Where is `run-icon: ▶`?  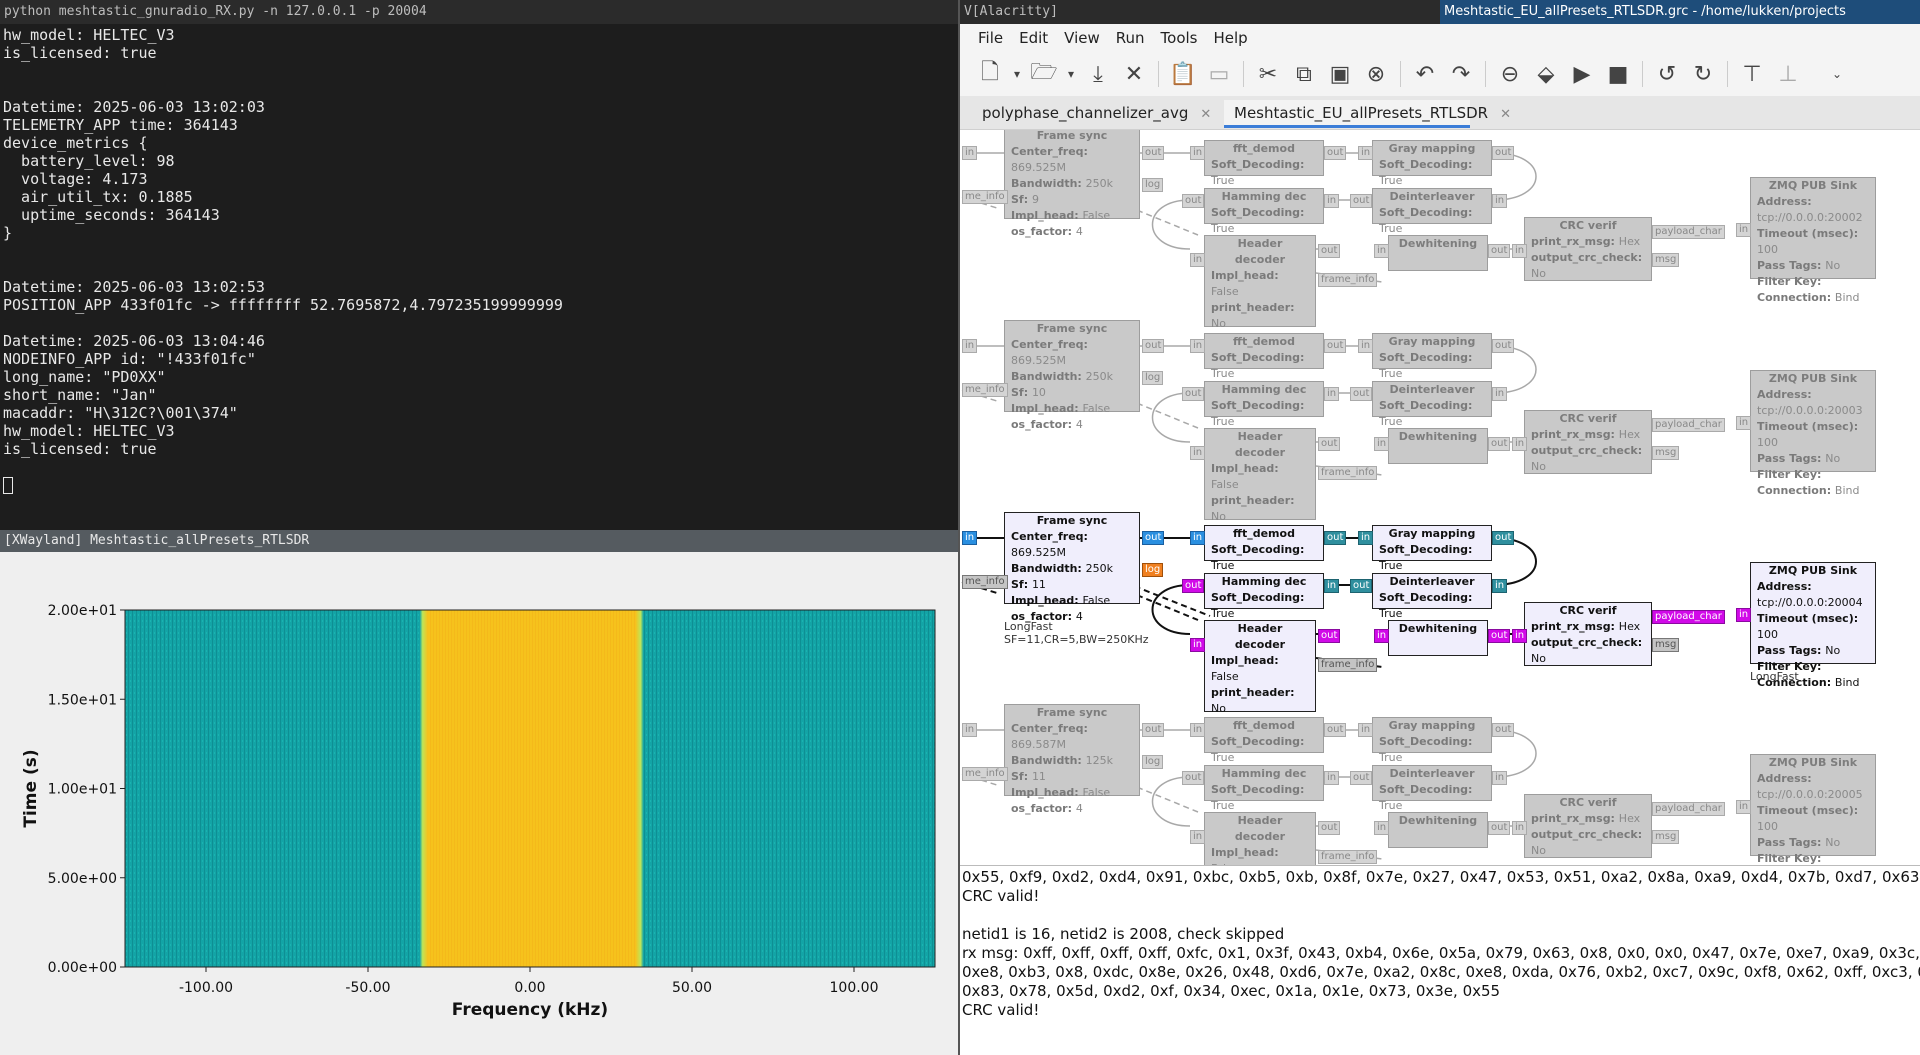
run-icon: ▶ is located at coordinates (1582, 74).